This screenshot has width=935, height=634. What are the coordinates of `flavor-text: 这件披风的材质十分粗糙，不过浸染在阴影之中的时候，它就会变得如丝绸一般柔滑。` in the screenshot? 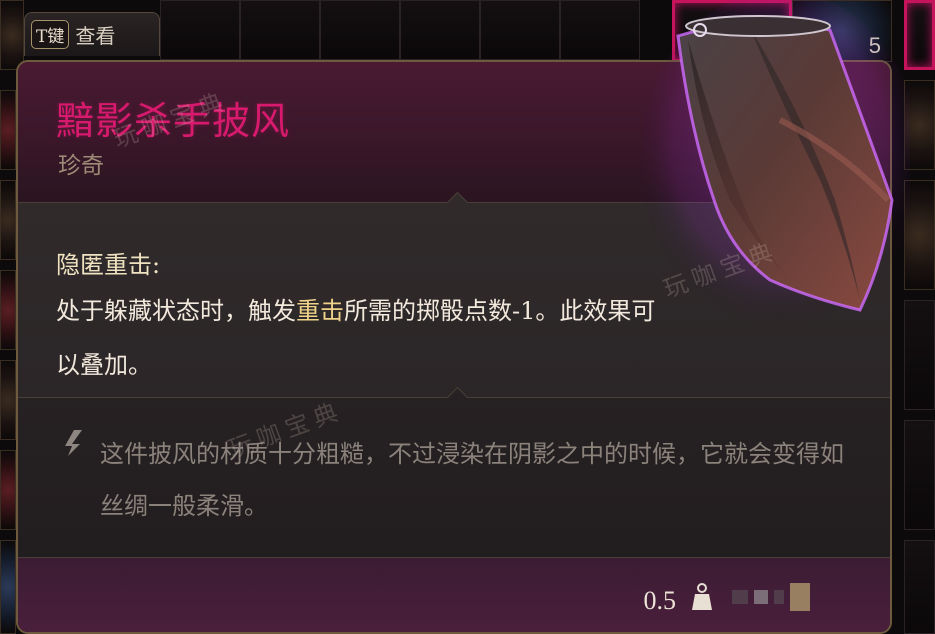 It's located at (472, 480).